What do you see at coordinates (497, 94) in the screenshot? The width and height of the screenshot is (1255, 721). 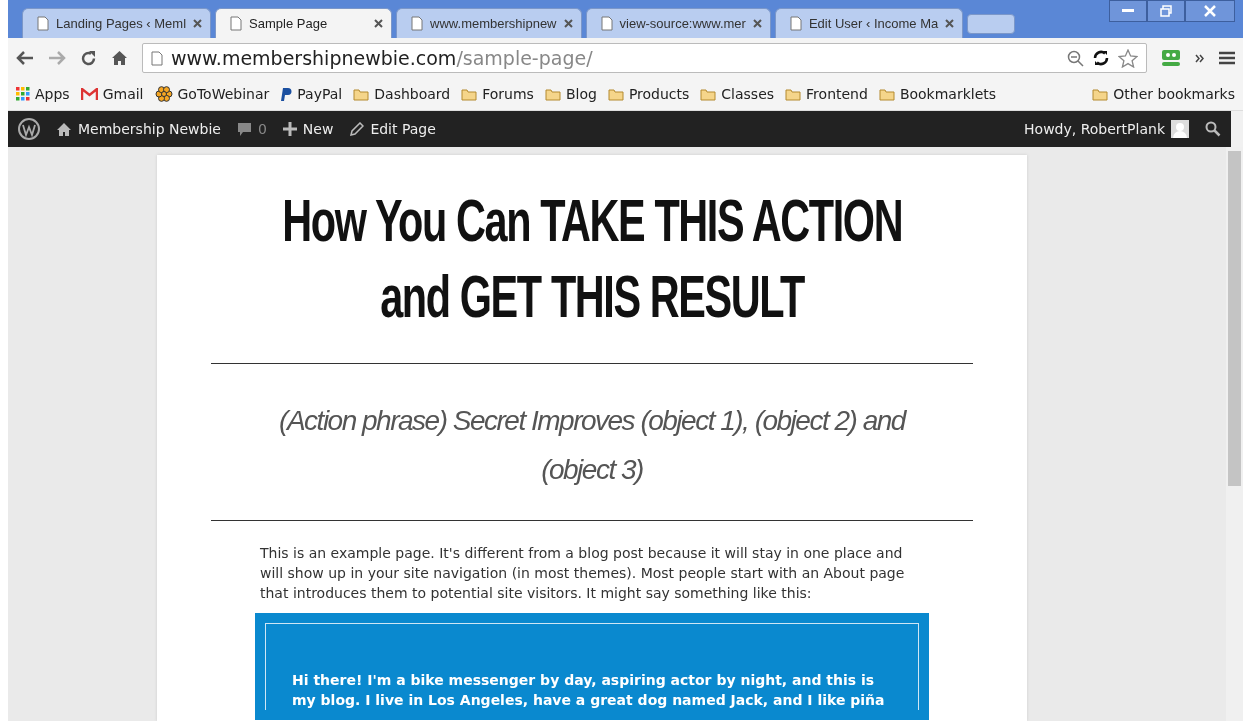 I see `bookmark-link: Forums` at bounding box center [497, 94].